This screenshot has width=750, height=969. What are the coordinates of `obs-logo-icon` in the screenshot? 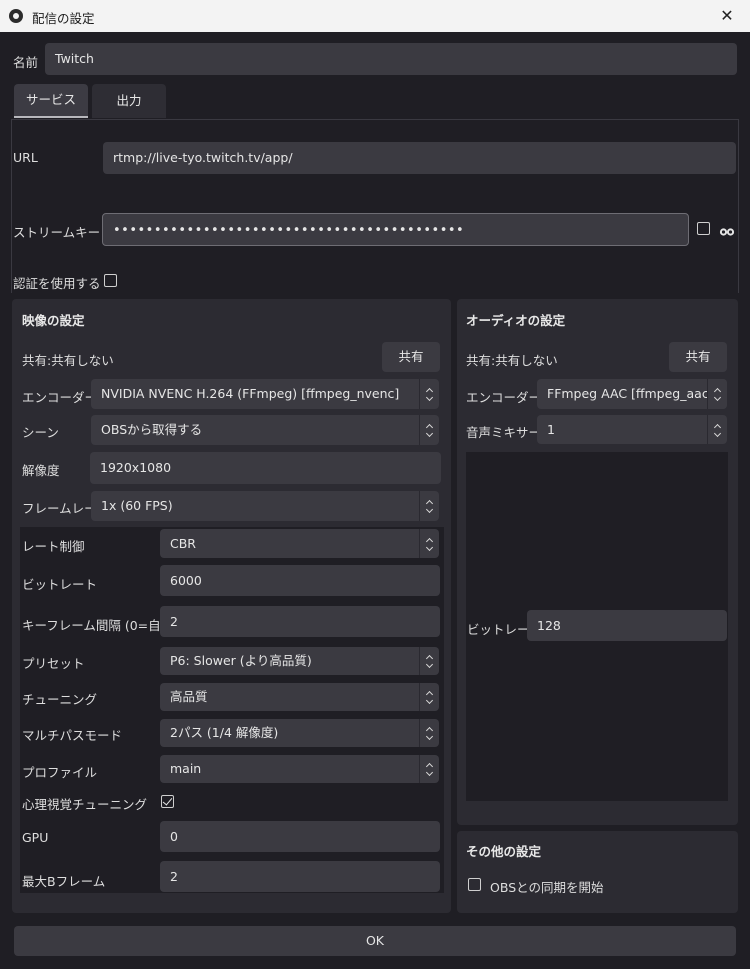 It's located at (16, 16).